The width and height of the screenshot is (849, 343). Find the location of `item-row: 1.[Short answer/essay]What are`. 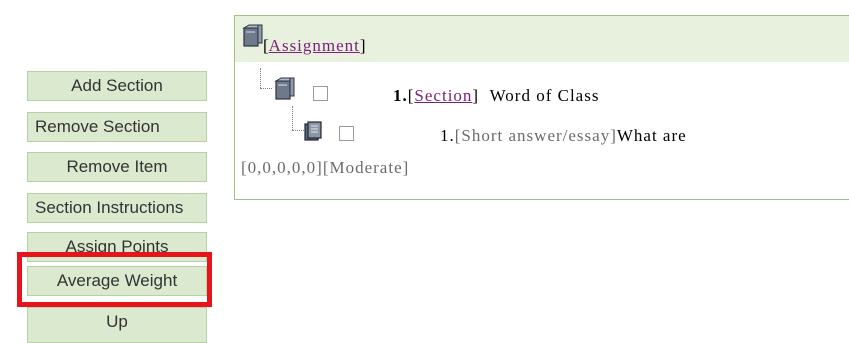

item-row: 1.[Short answer/essay]What are is located at coordinates (563, 136).